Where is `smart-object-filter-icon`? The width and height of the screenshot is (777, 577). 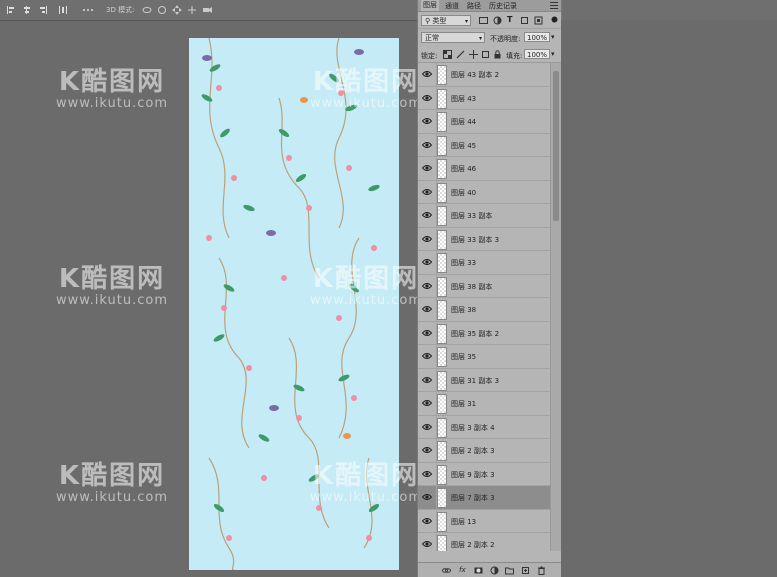
smart-object-filter-icon is located at coordinates (538, 20).